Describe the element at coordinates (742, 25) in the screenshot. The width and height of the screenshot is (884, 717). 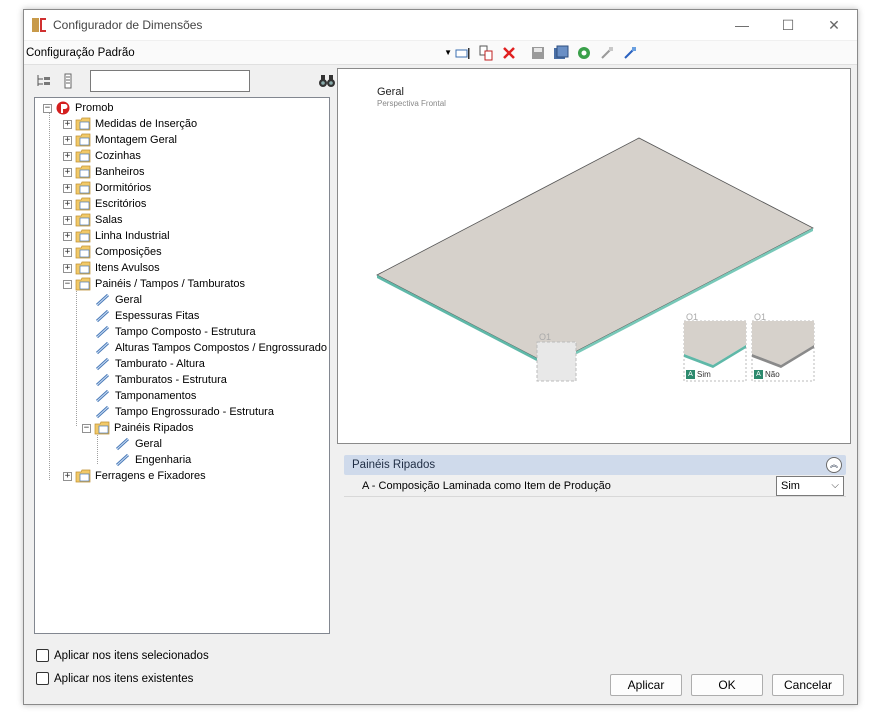
I see `minimize-button: —` at that location.